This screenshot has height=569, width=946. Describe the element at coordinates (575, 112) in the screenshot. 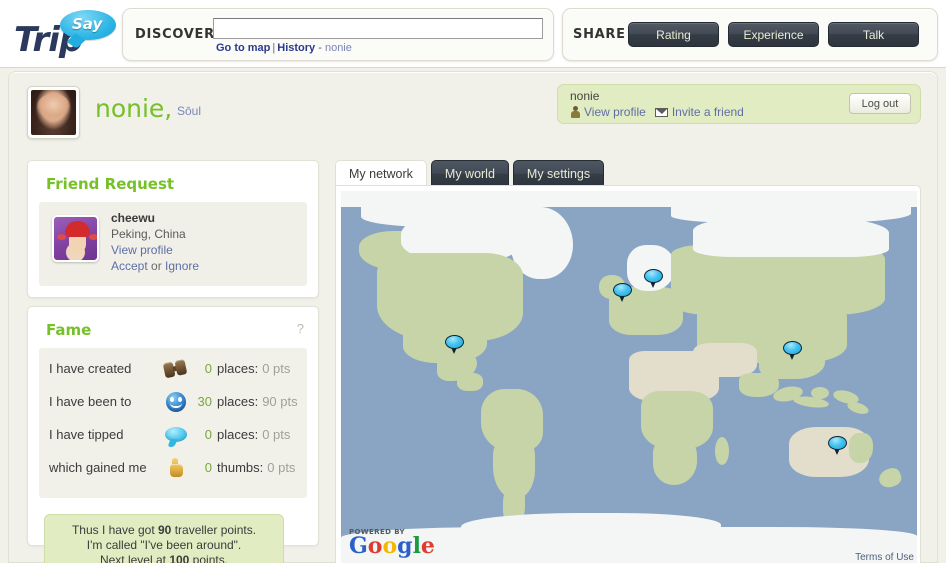

I see `person-icon` at that location.